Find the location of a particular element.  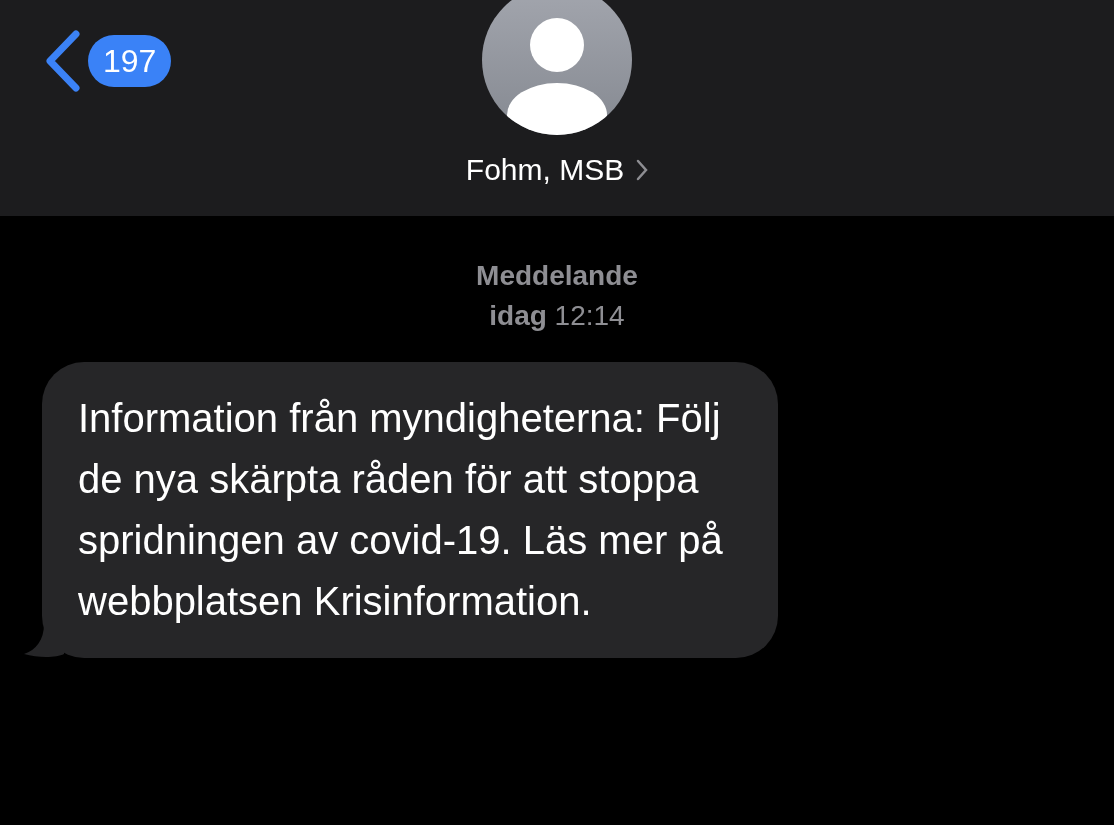

unread-count-badge: 197 is located at coordinates (130, 61).